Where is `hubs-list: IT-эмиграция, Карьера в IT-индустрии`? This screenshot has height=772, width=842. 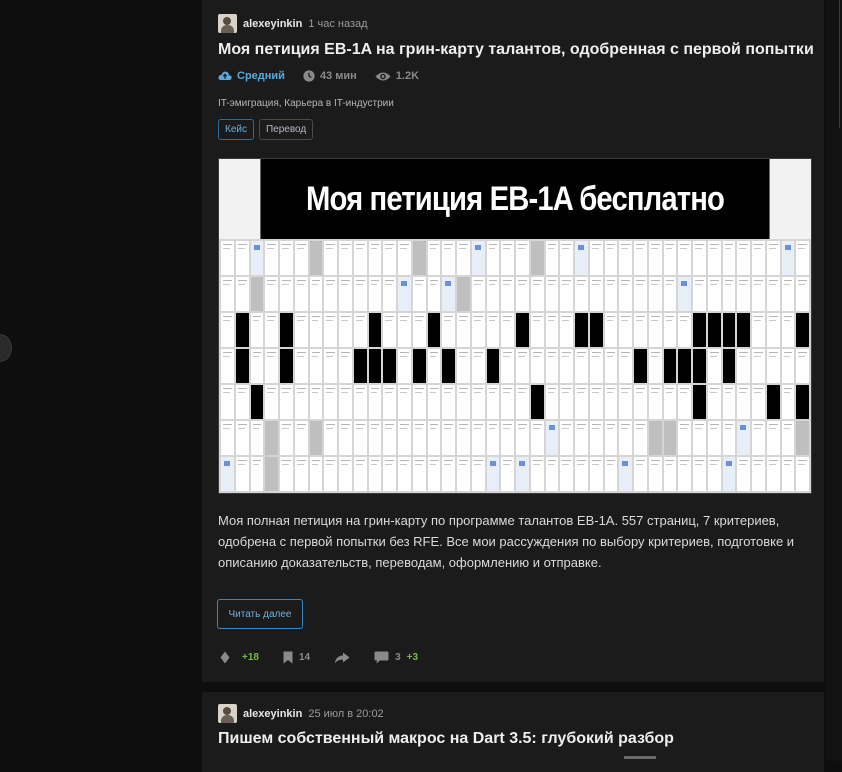 hubs-list: IT-эмиграция, Карьера в IT-индустрии is located at coordinates (306, 103).